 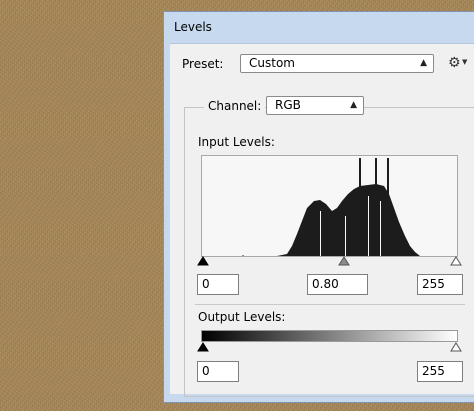 I want to click on histogram, so click(x=329, y=206).